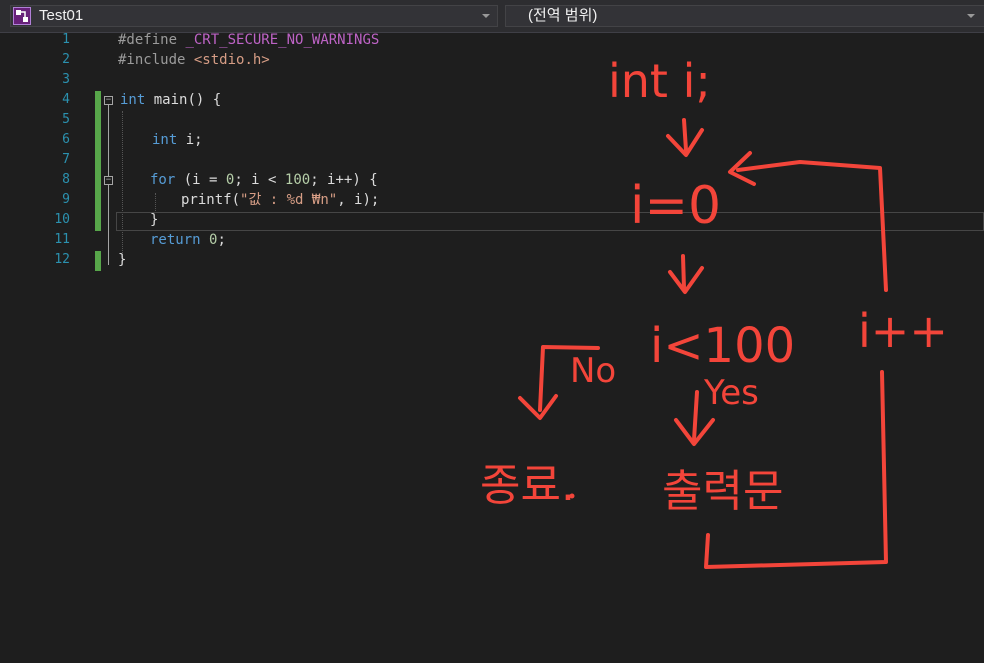 This screenshot has width=984, height=663. What do you see at coordinates (62, 259) in the screenshot?
I see `line-number: 12` at bounding box center [62, 259].